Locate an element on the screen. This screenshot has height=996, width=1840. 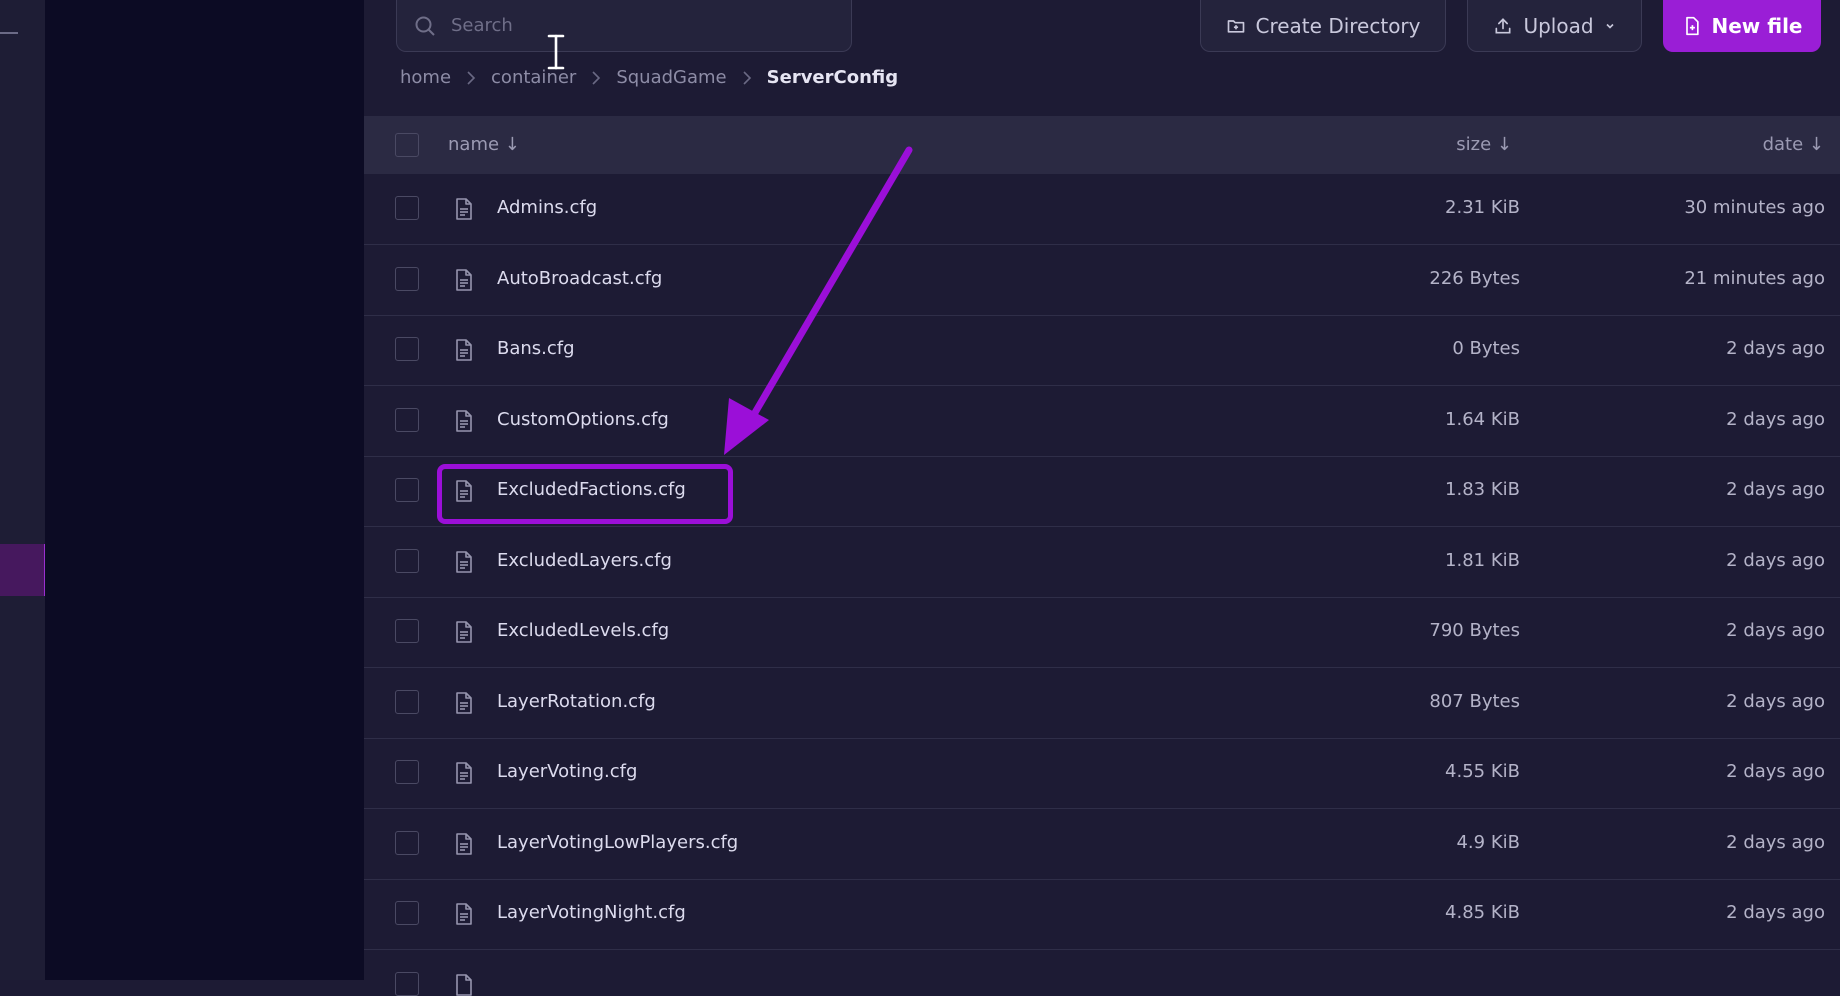
table-header: name ↓ size ↓ date ↓ is located at coordinates (1102, 145).